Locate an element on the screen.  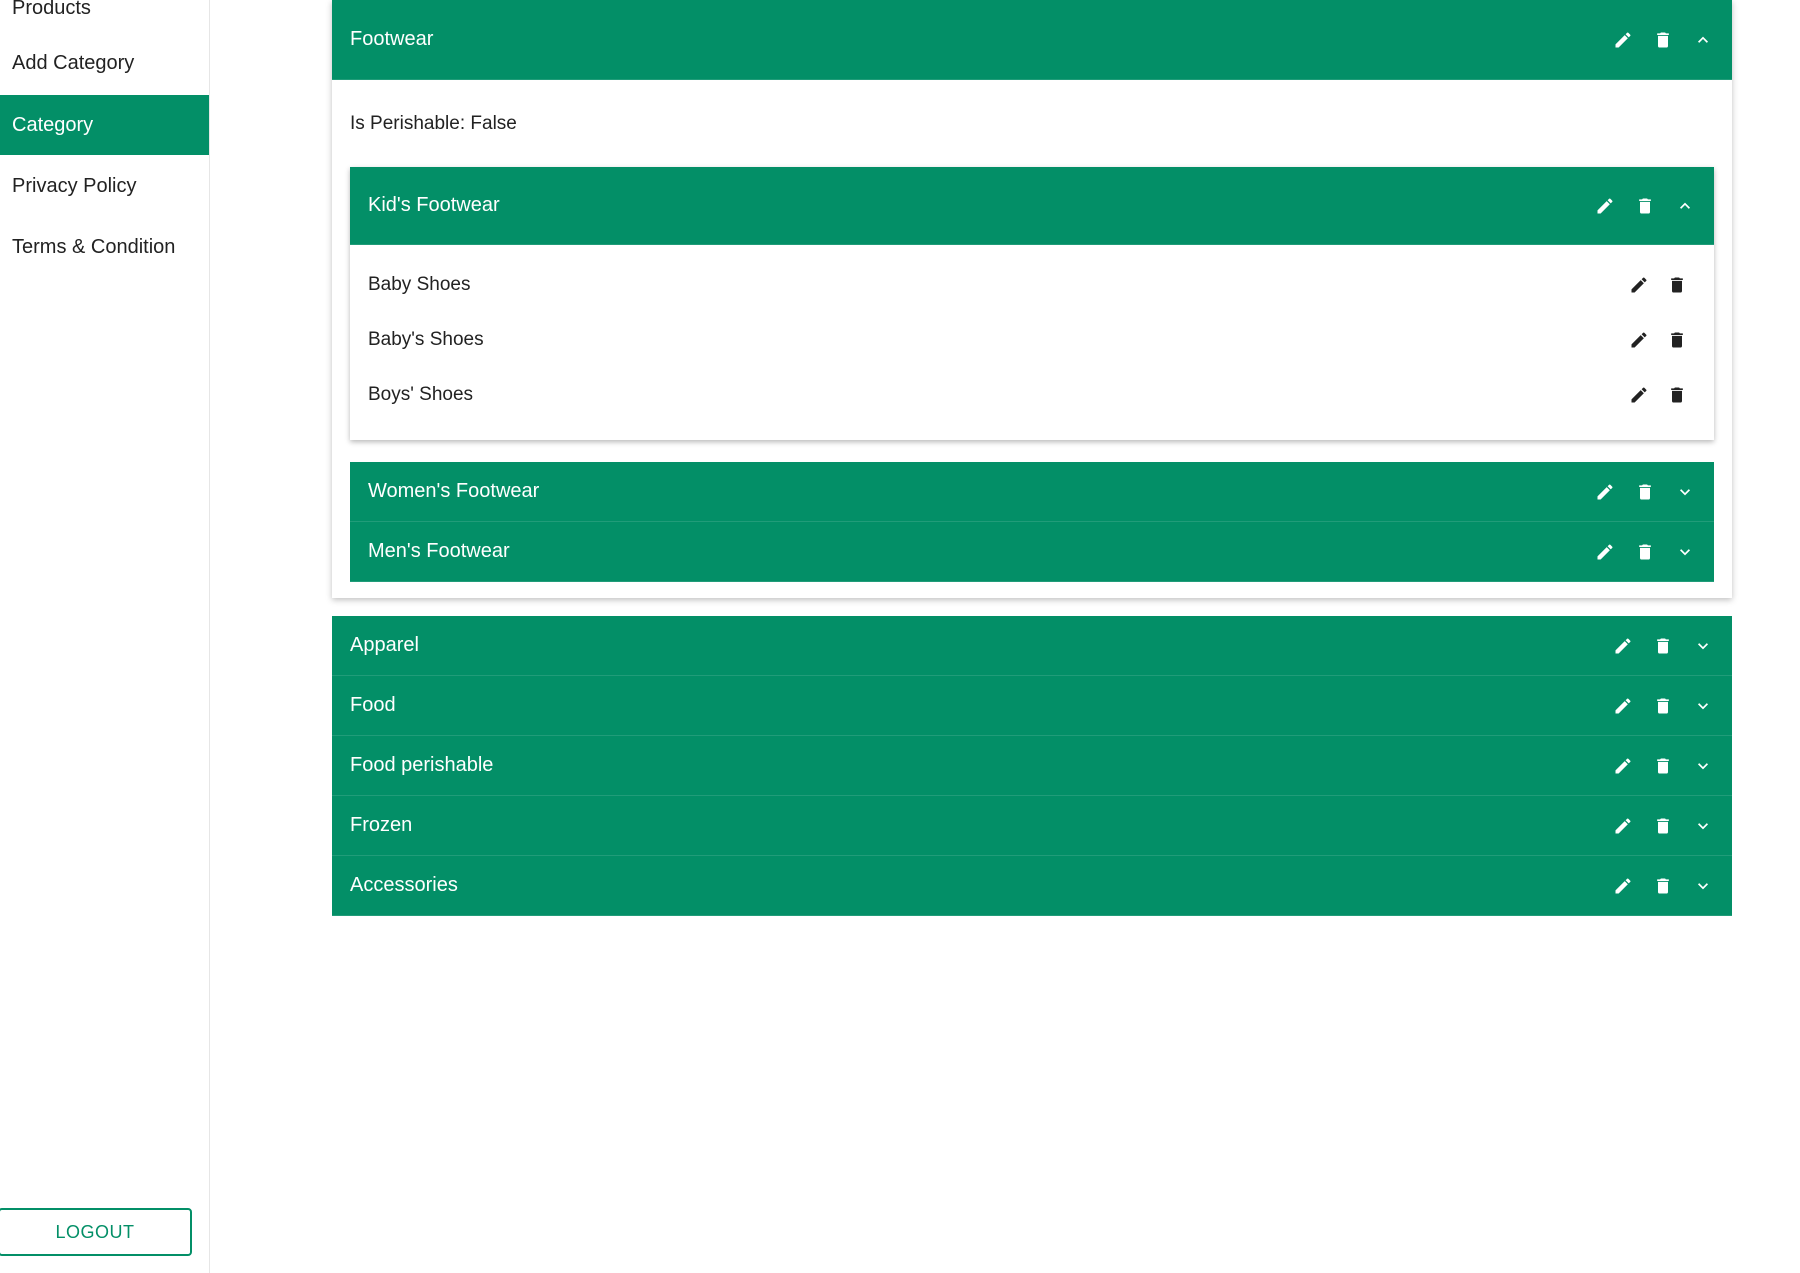
subcategory-header-kids-footwear: Kid's Footwear is located at coordinates (1032, 206).